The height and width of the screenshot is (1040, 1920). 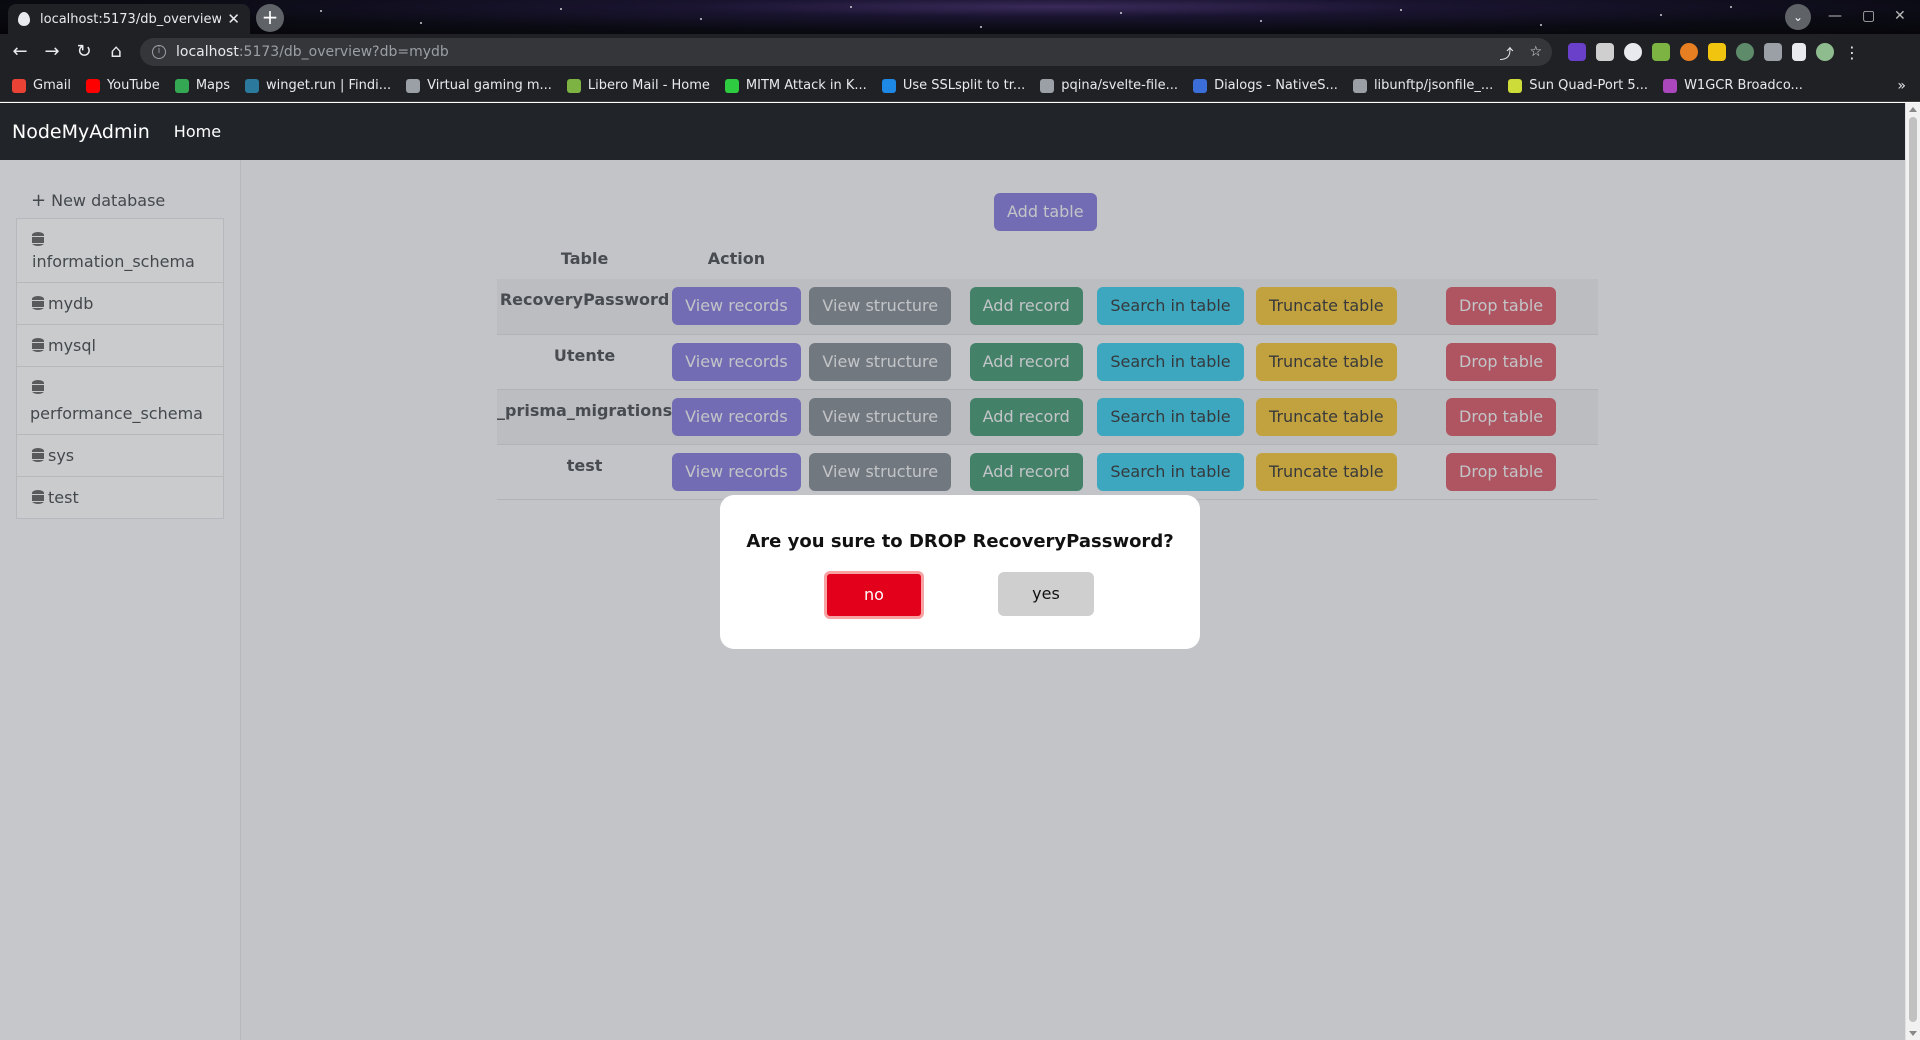 I want to click on sidebar-toggle-icon, so click(x=1799, y=52).